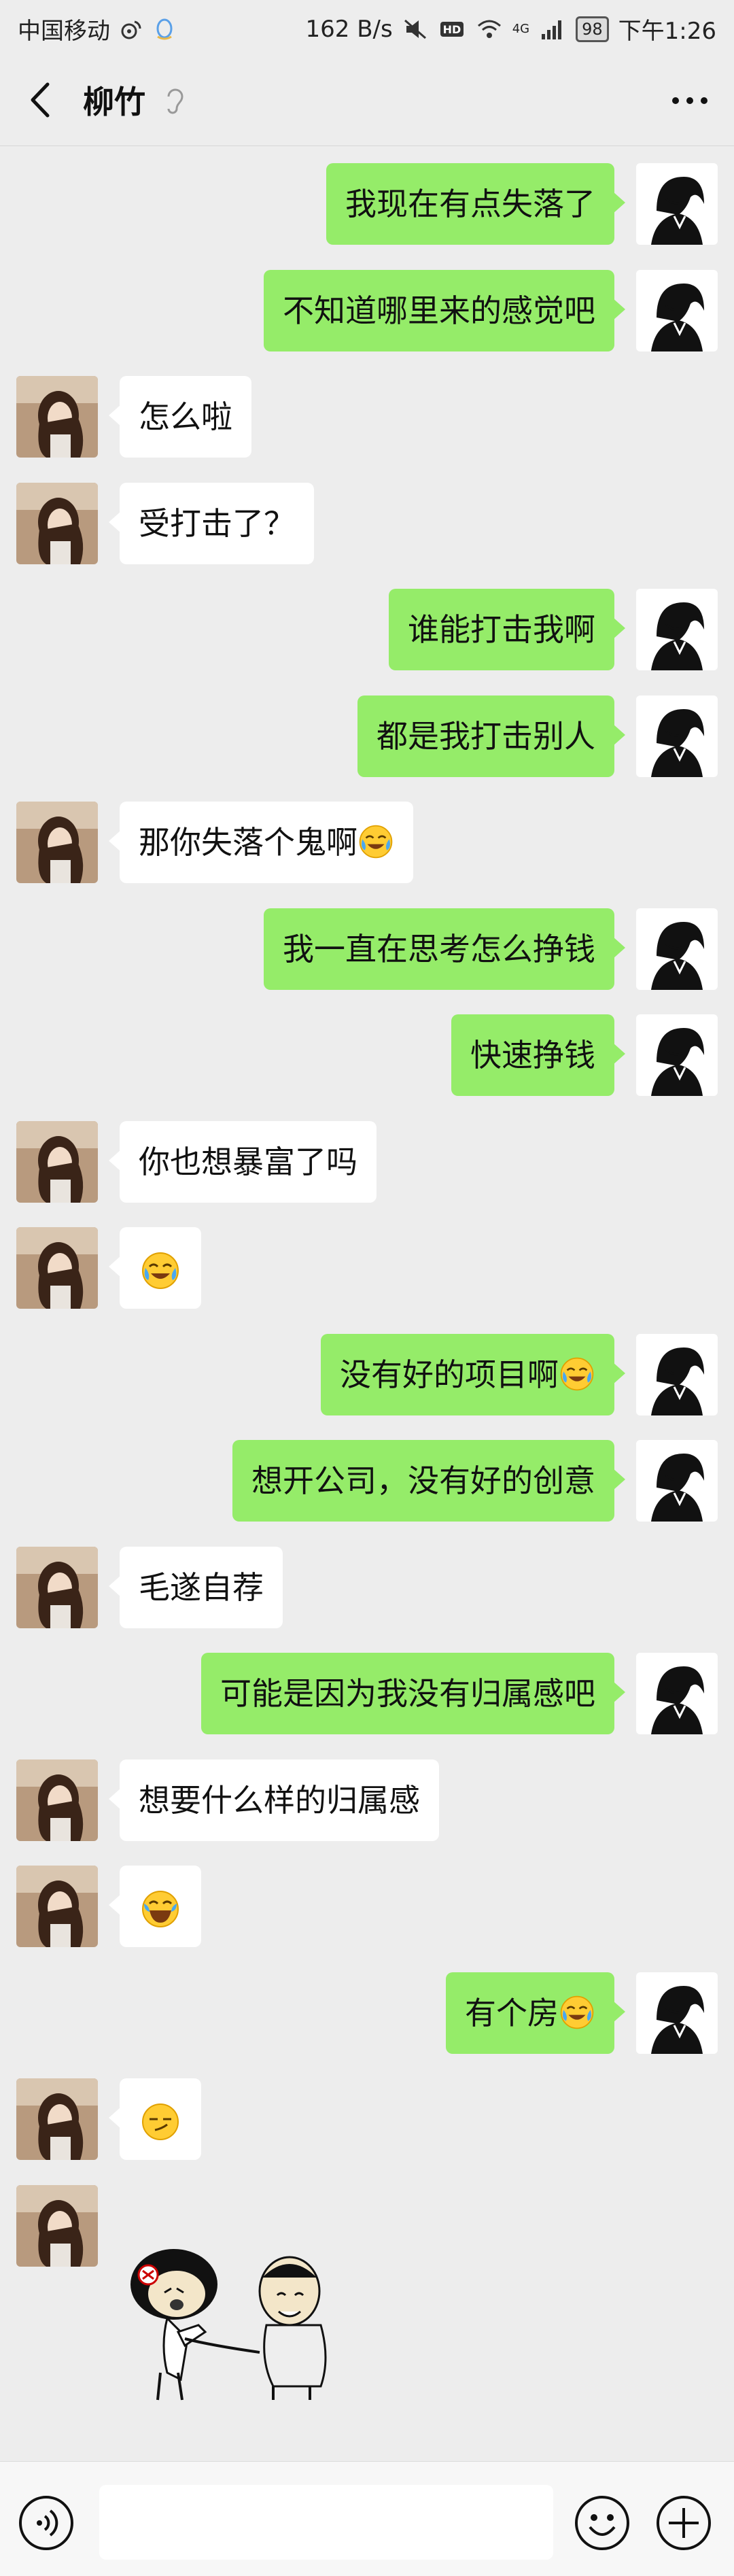 The image size is (734, 2576). Describe the element at coordinates (46, 2523) in the screenshot. I see `voice-input-icon` at that location.